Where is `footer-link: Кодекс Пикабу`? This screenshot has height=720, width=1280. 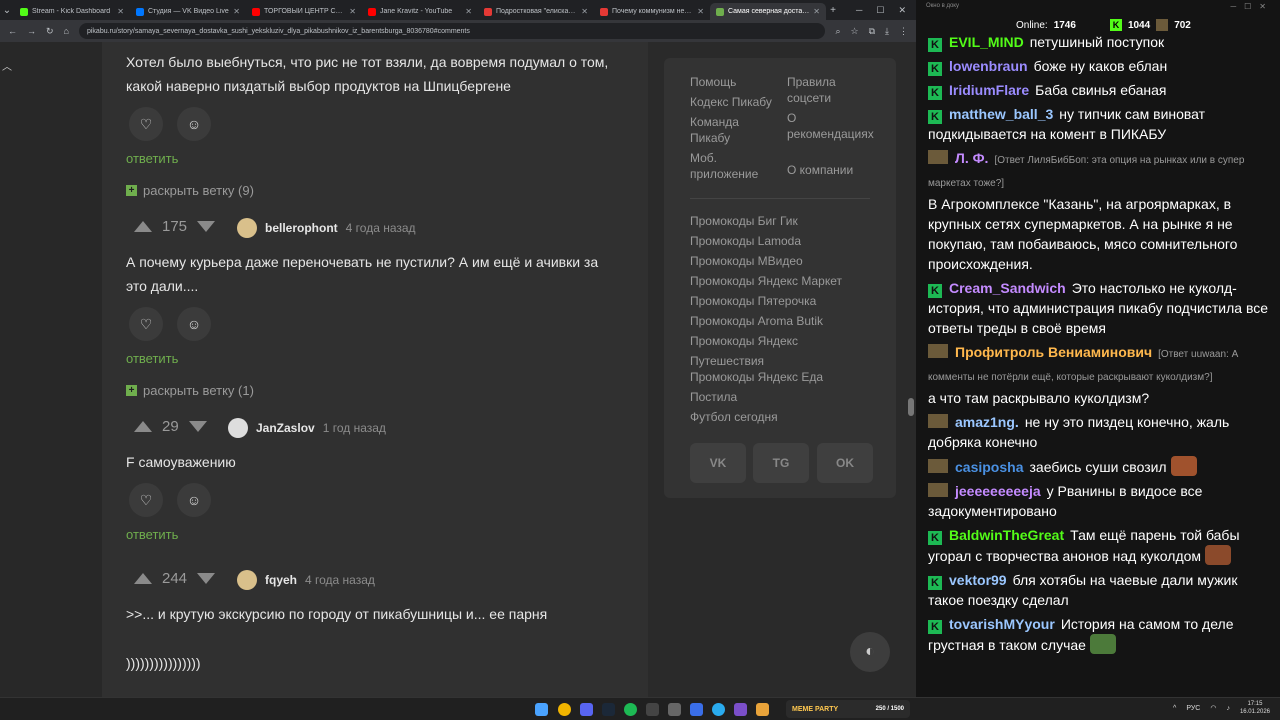 footer-link: Кодекс Пикабу is located at coordinates (735, 102).